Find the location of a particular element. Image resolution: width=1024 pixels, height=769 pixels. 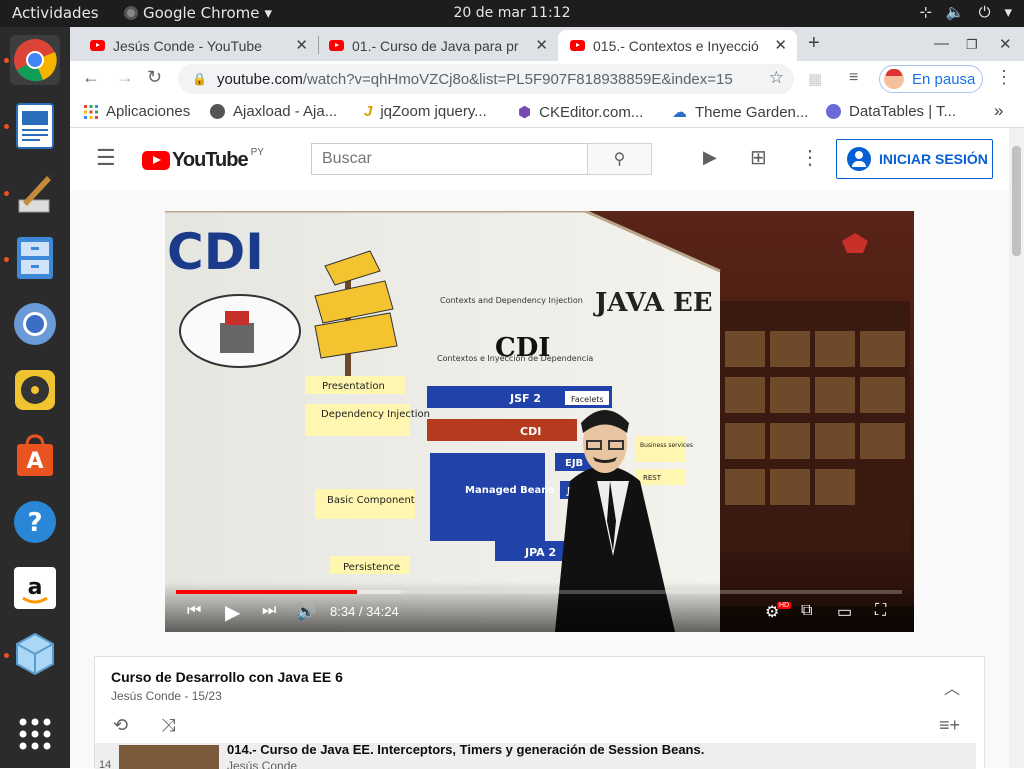

paint-icon is located at coordinates (35, 192).